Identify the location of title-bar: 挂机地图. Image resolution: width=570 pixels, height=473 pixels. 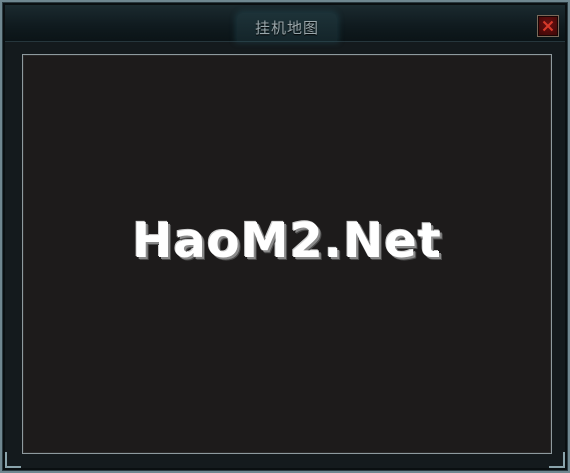
(285, 23).